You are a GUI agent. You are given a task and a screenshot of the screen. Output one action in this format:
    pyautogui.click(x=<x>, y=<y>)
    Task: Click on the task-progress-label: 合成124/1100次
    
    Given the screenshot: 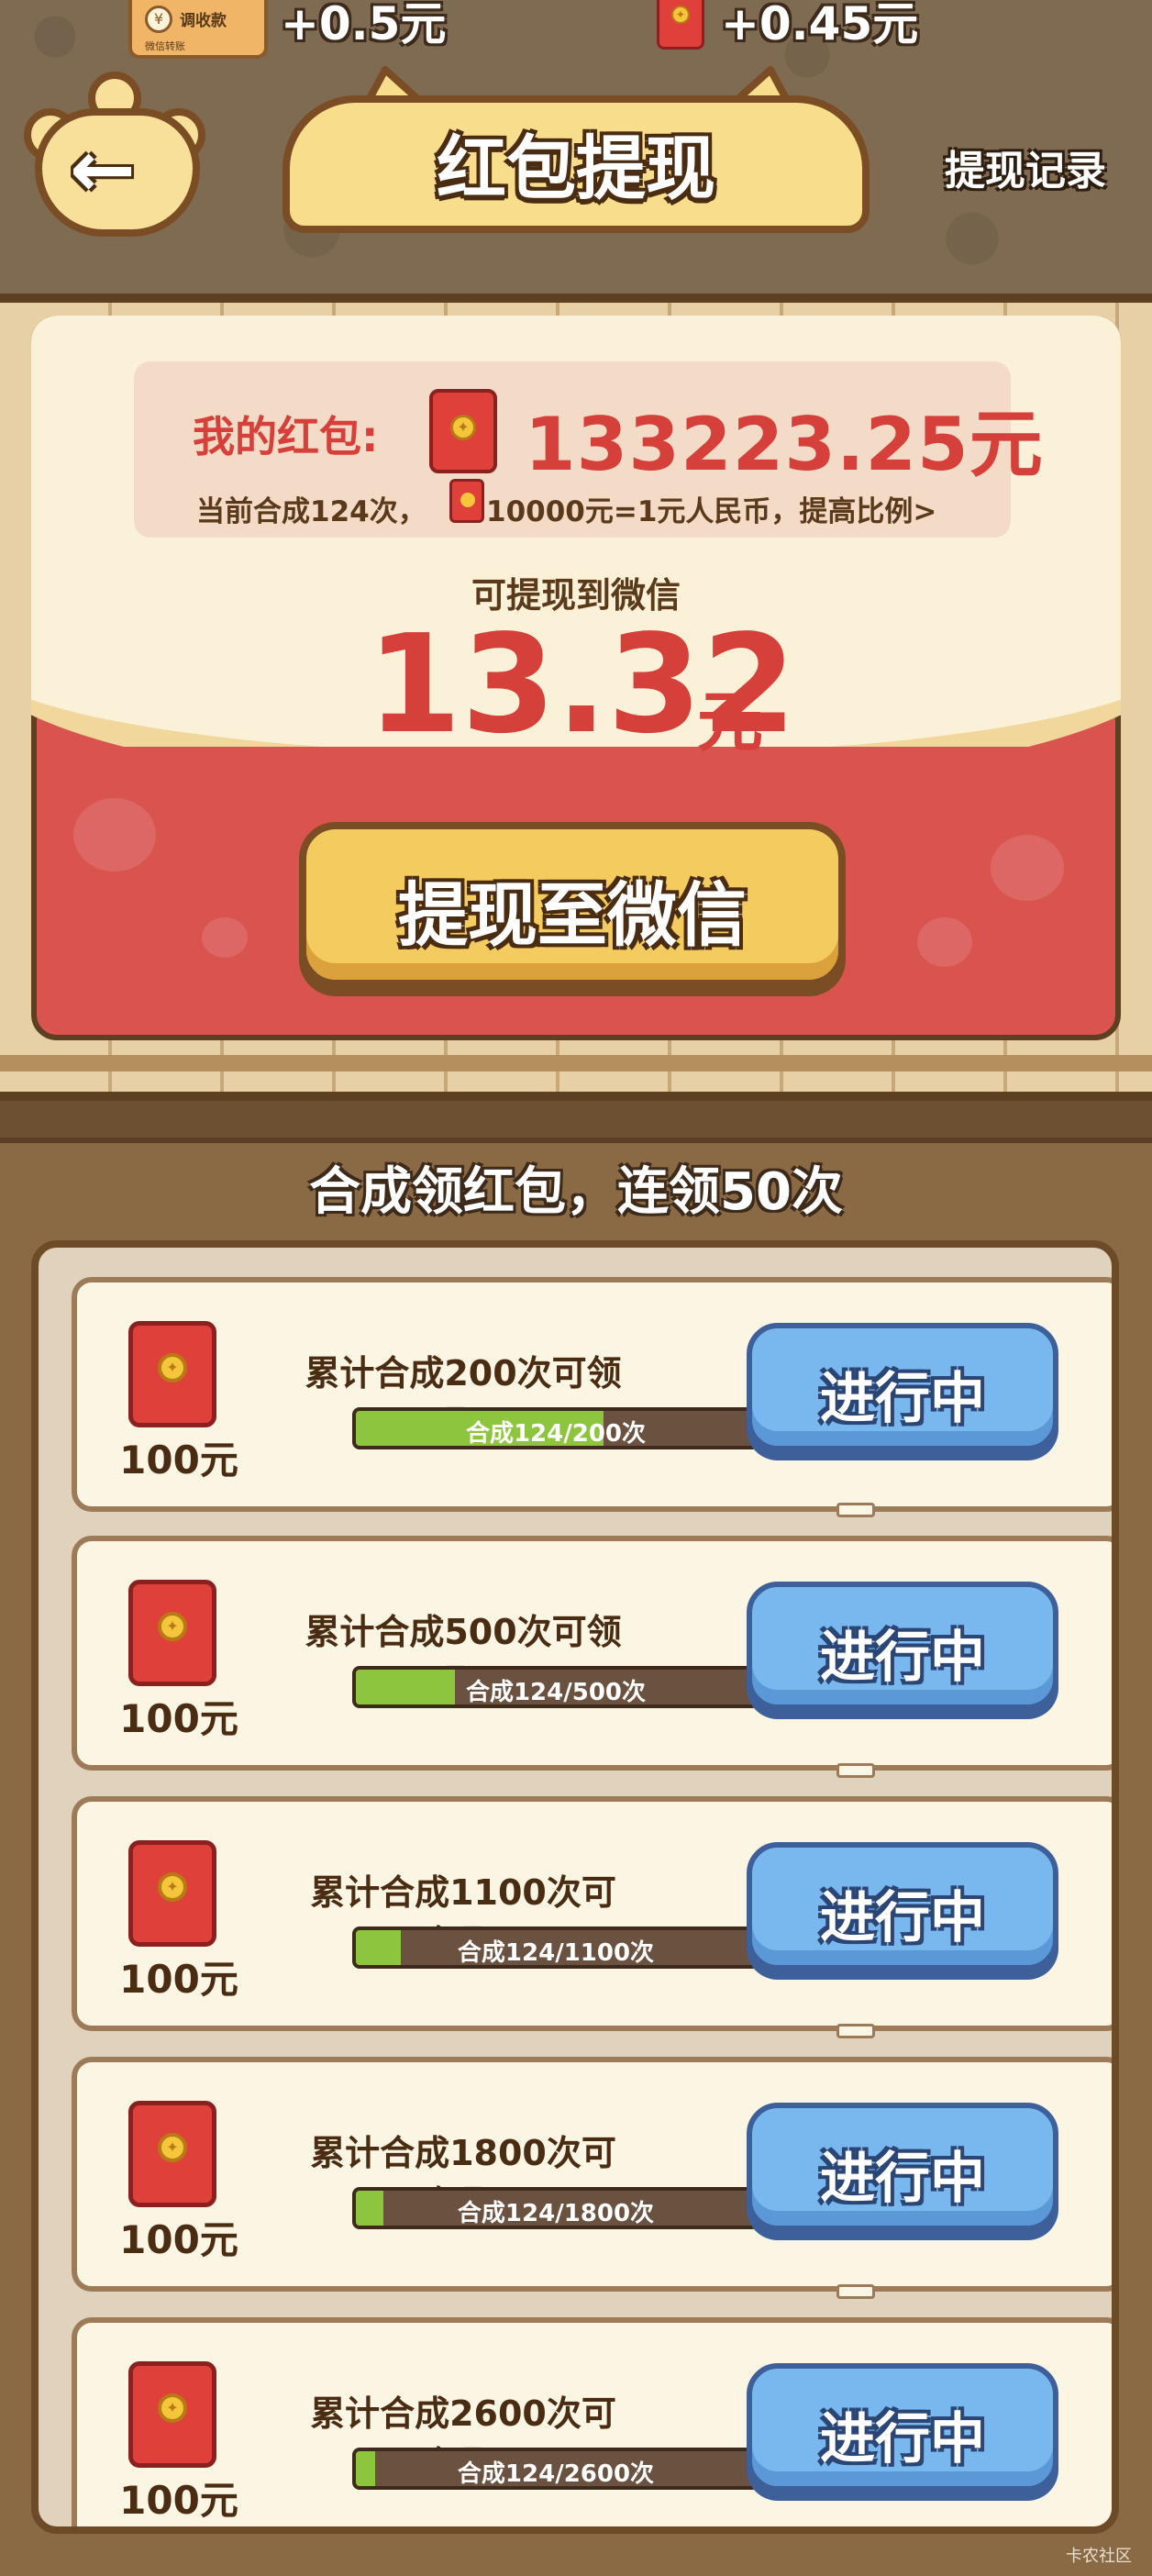 What is the action you would take?
    pyautogui.click(x=556, y=1953)
    